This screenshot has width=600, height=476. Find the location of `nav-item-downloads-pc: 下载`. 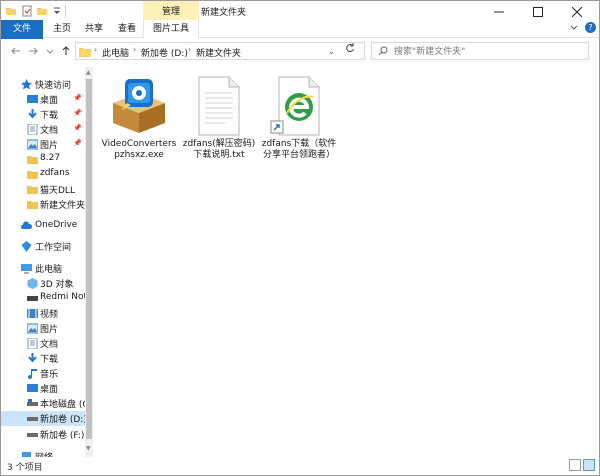

nav-item-downloads-pc: 下载 is located at coordinates (43, 358).